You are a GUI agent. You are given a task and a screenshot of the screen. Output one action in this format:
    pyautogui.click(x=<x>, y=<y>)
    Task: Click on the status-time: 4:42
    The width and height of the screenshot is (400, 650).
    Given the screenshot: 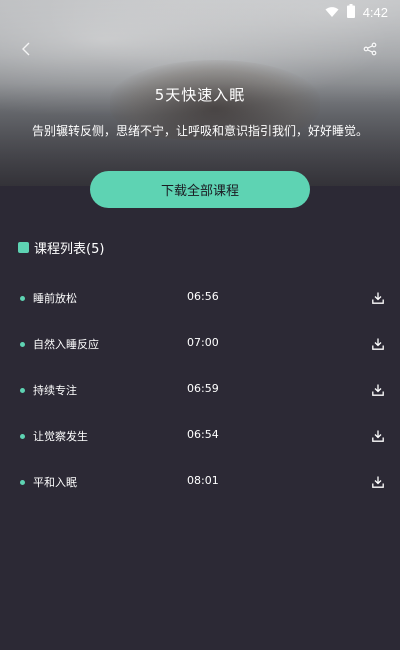 What is the action you would take?
    pyautogui.click(x=375, y=12)
    